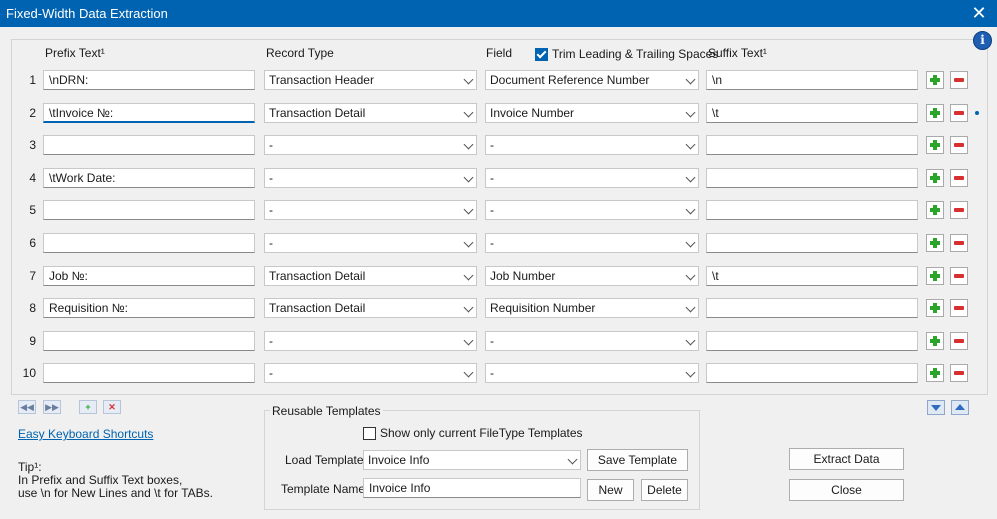 The image size is (997, 519). I want to click on load-template-select: Invoice Info, so click(472, 460).